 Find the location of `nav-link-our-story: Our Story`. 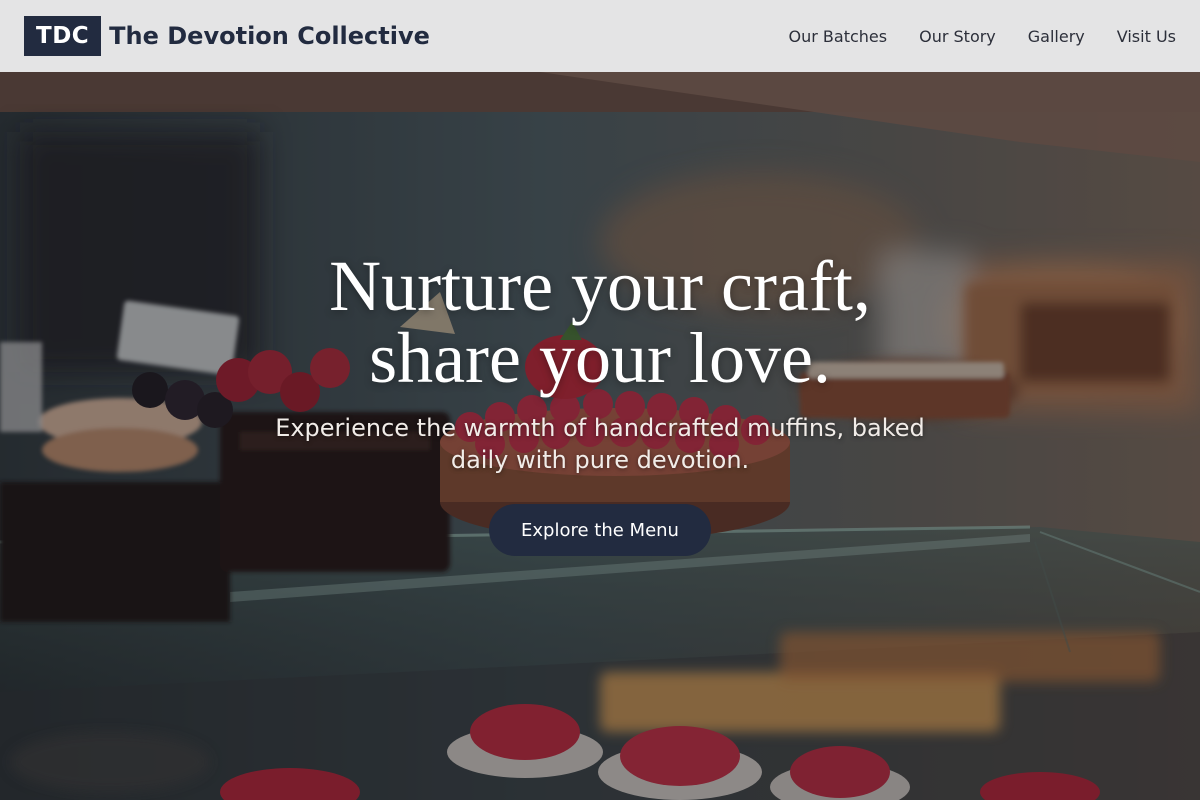

nav-link-our-story: Our Story is located at coordinates (957, 36).